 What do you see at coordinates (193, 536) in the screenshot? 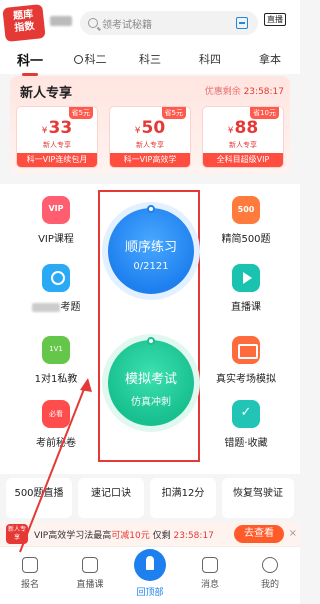
I see `promo-countdown: 23:58:17` at bounding box center [193, 536].